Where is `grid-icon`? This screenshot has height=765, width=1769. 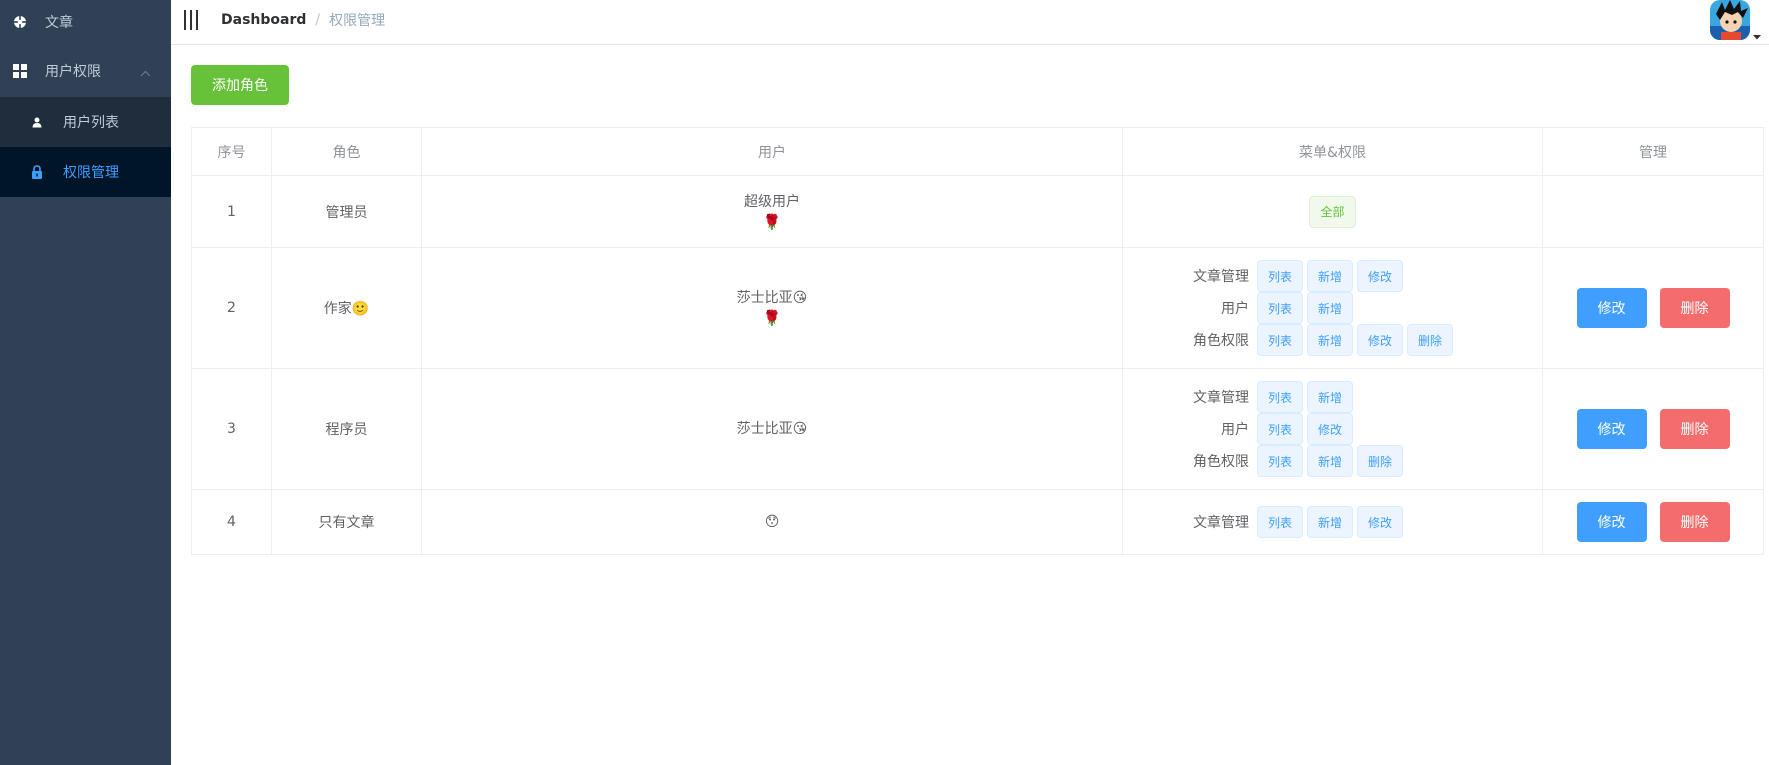
grid-icon is located at coordinates (20, 71).